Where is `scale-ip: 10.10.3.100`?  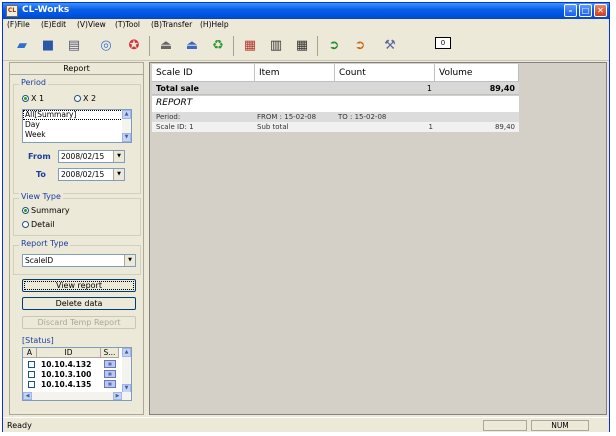
scale-ip: 10.10.3.100 is located at coordinates (66, 374).